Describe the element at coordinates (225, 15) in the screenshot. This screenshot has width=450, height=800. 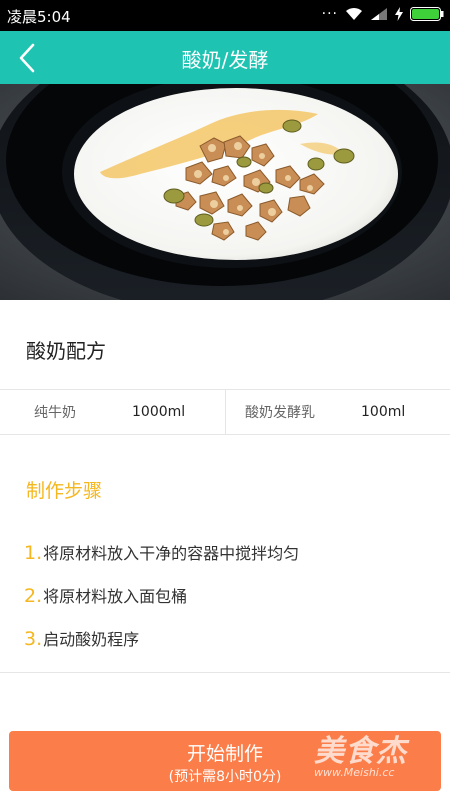
I see `status-bar: 凌晨5:04 ···` at that location.